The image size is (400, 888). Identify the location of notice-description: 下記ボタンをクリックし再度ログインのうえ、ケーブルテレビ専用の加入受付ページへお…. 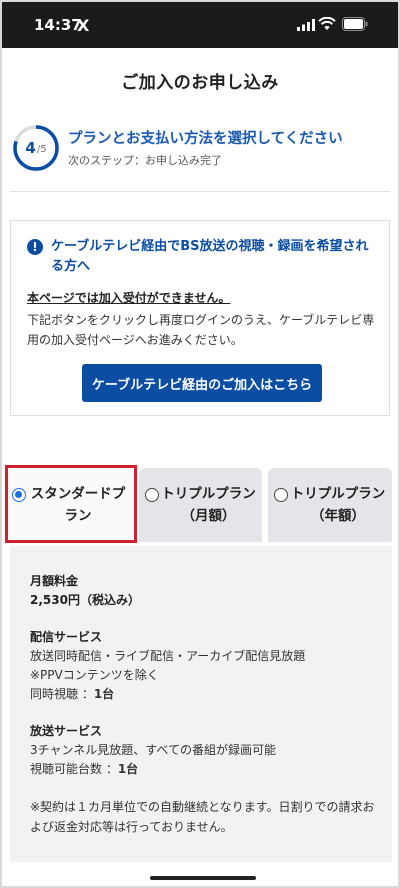
(201, 330).